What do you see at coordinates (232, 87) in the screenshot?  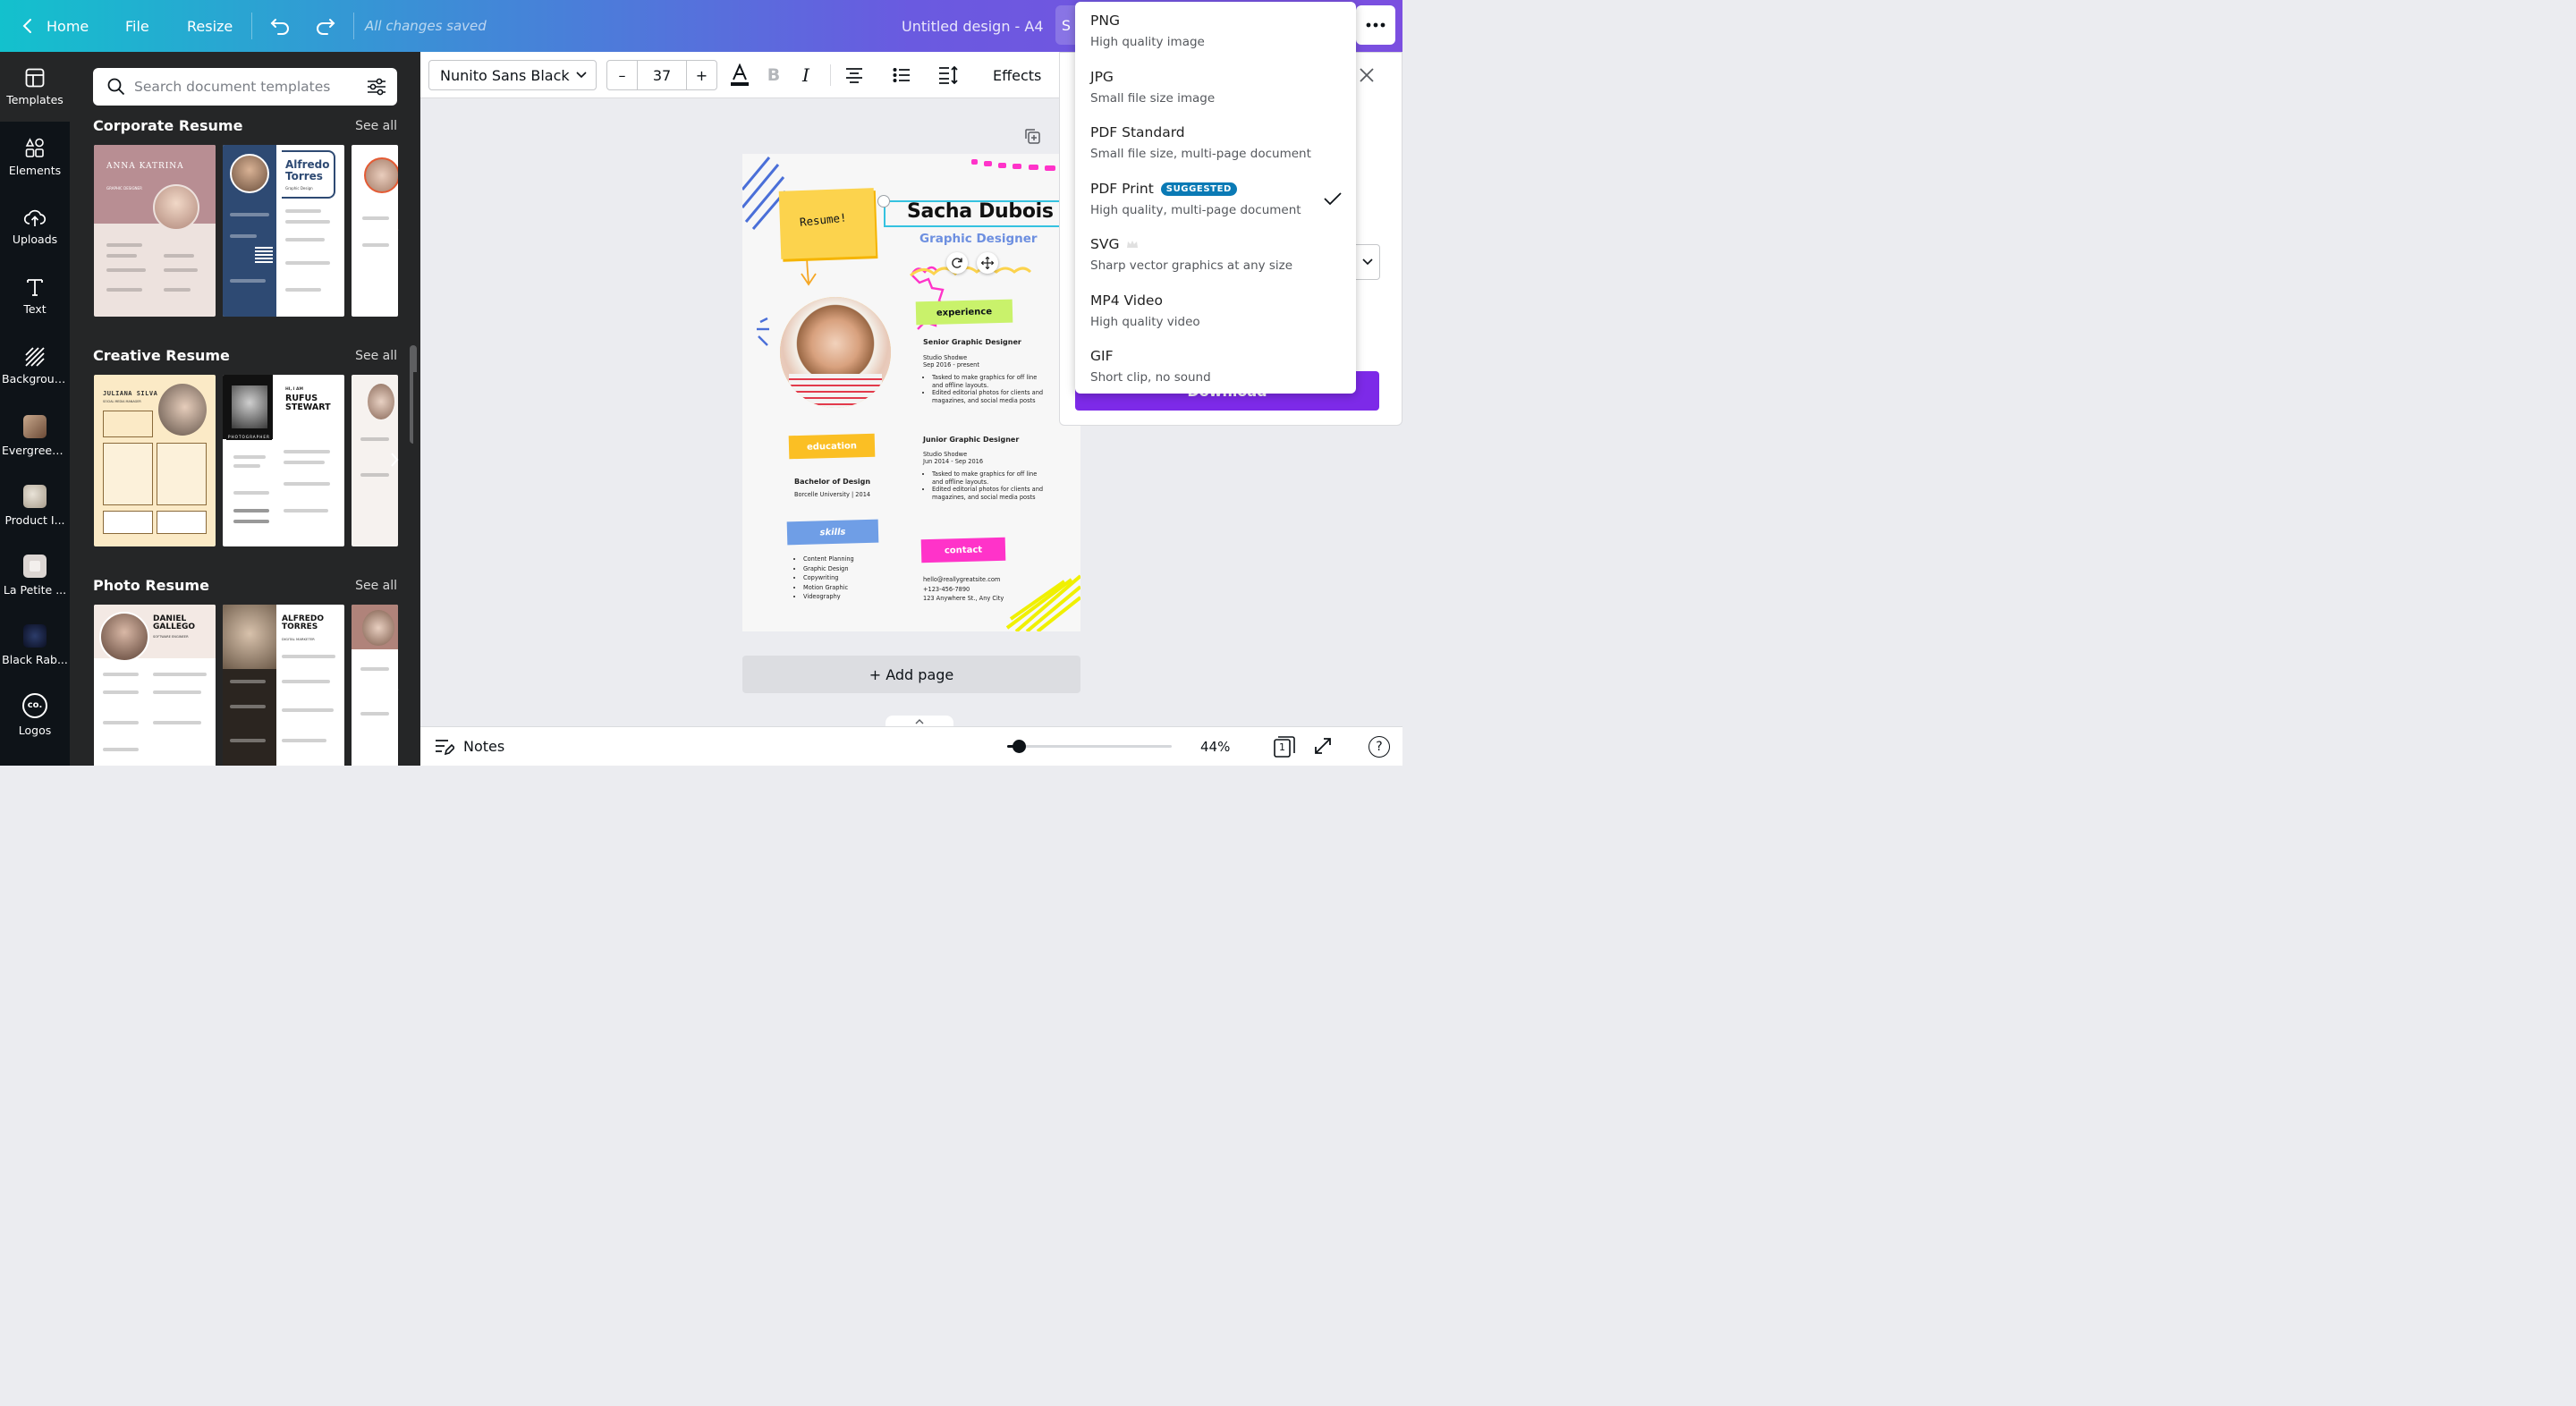 I see `search-input: Search document templates` at bounding box center [232, 87].